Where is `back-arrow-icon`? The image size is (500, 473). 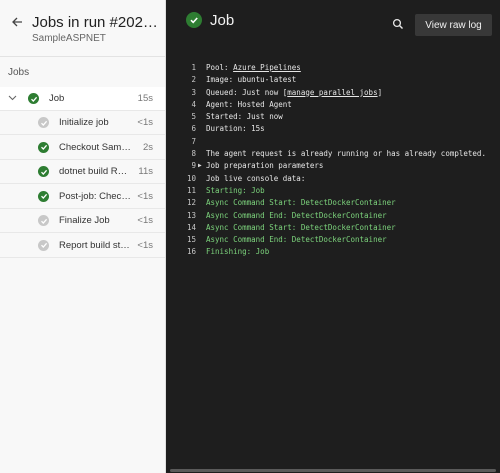 back-arrow-icon is located at coordinates (17, 22).